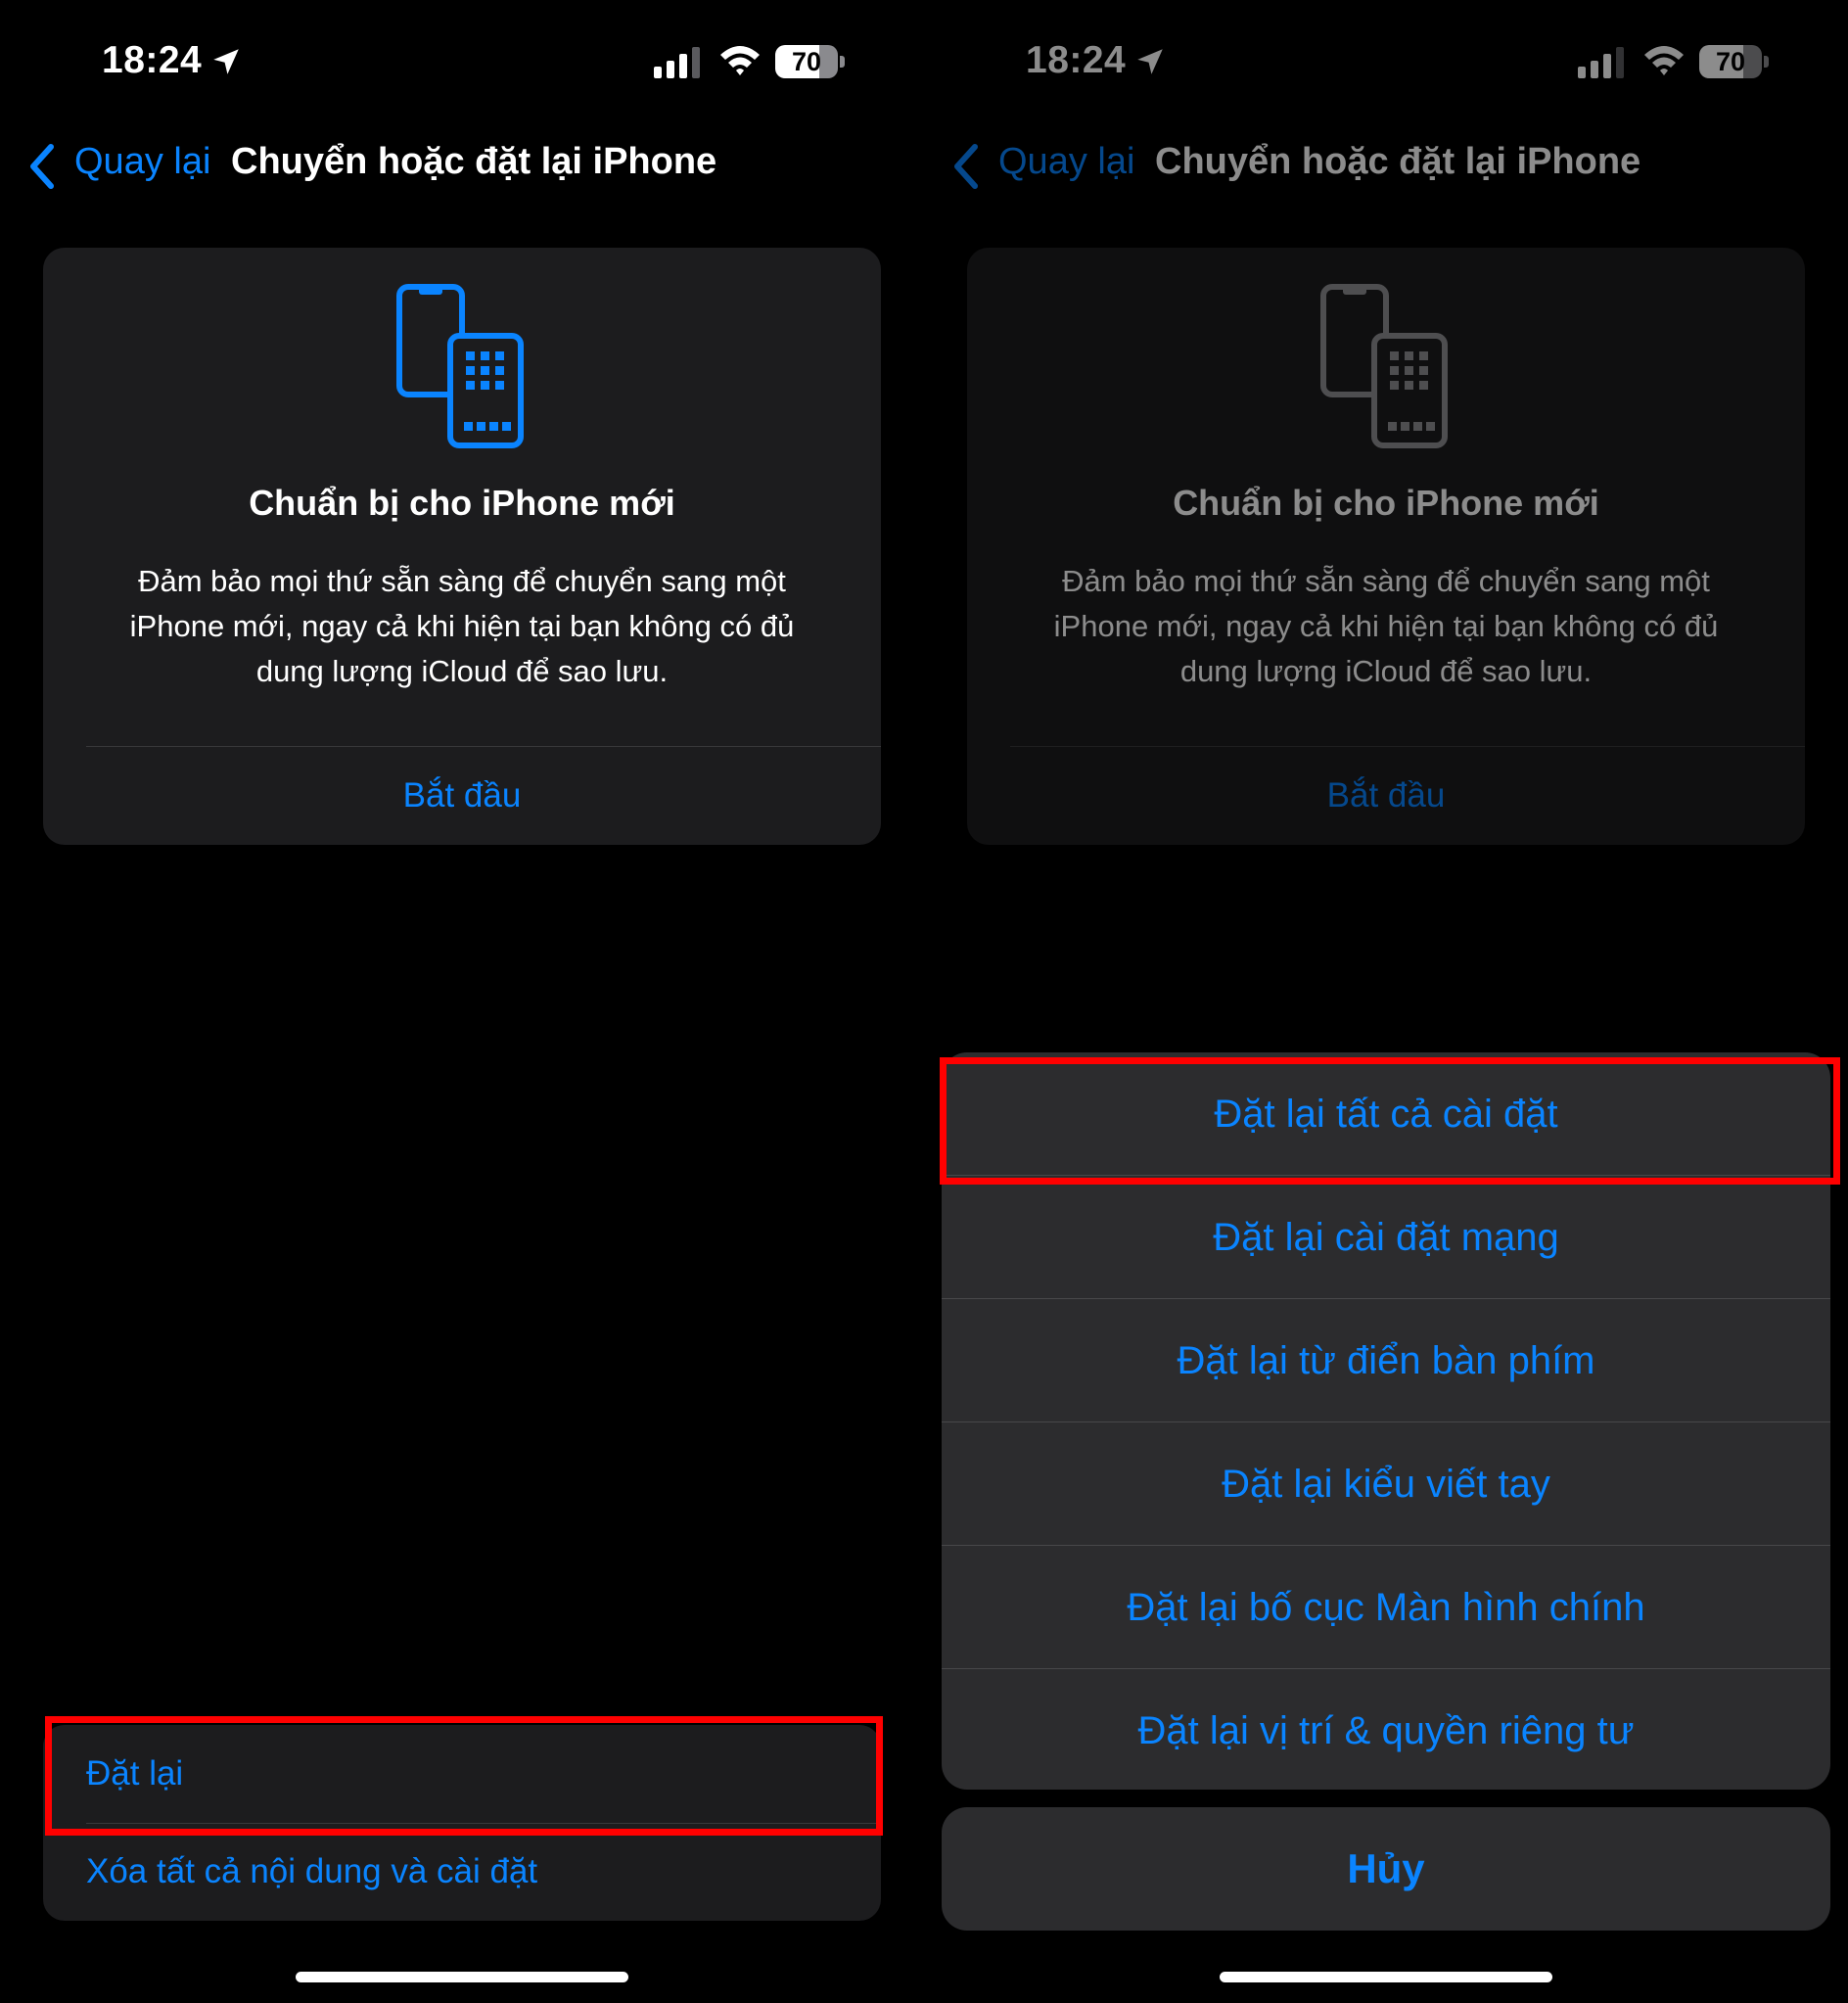 This screenshot has width=1848, height=2003. What do you see at coordinates (311, 1871) in the screenshot?
I see `erase-all-button: Xóa tất cả nội dung và cài đặt` at bounding box center [311, 1871].